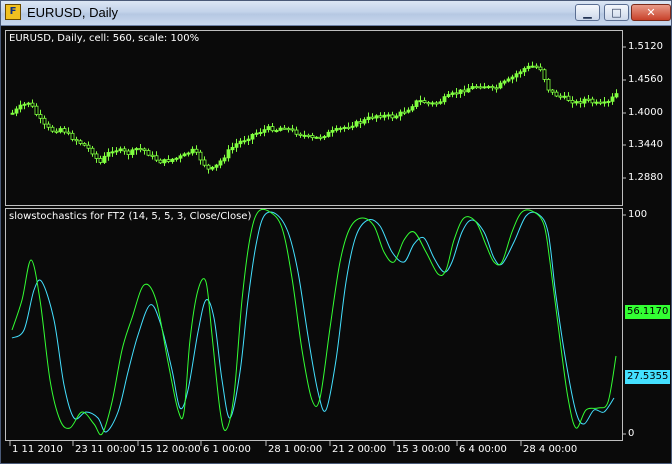  What do you see at coordinates (638, 214) in the screenshot?
I see `stoch-scale-label: 100` at bounding box center [638, 214].